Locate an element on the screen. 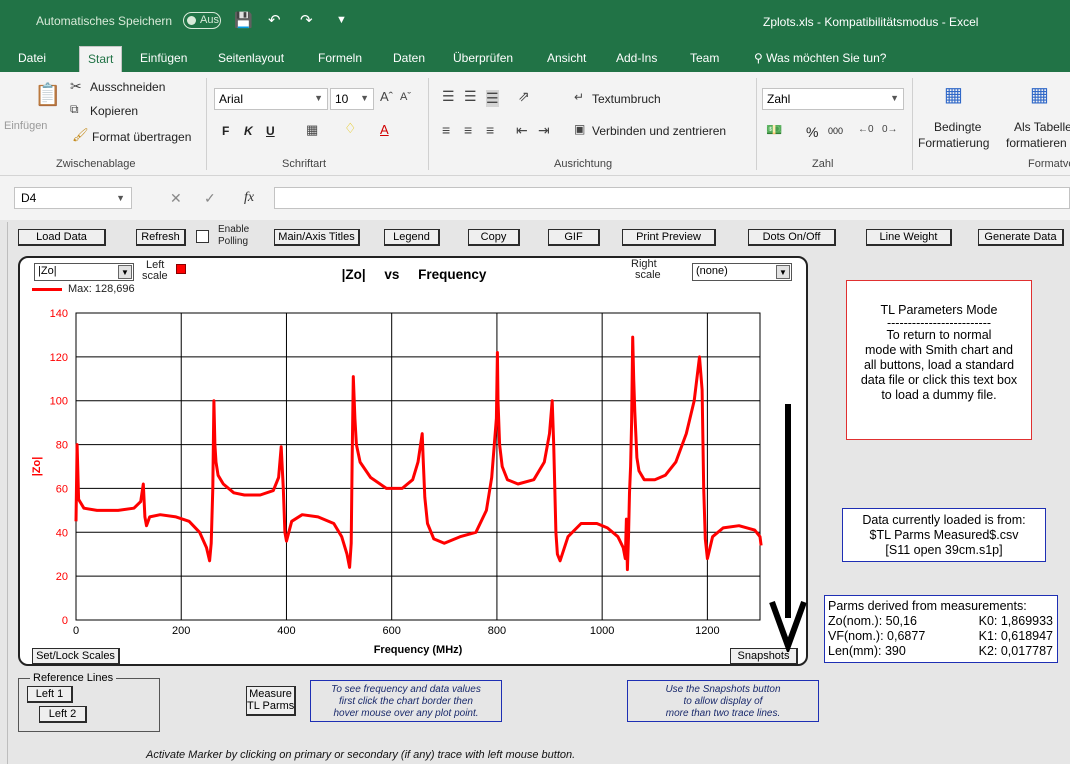 The width and height of the screenshot is (1070, 764). line-weight-button: Line Weight is located at coordinates (909, 237).